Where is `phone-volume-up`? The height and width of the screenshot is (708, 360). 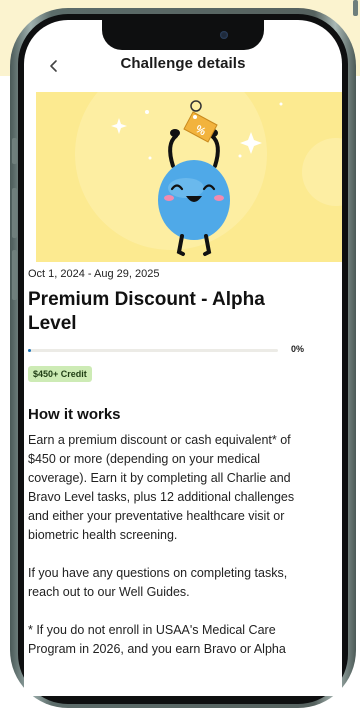 phone-volume-up is located at coordinates (14, 213).